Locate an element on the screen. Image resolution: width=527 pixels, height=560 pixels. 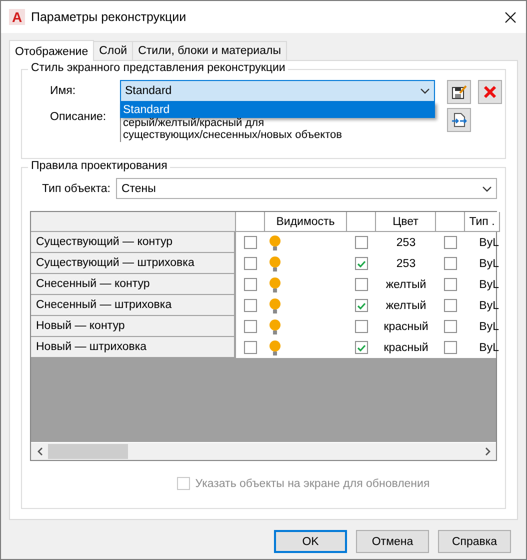
name-dropdown: Standard is located at coordinates (277, 91).